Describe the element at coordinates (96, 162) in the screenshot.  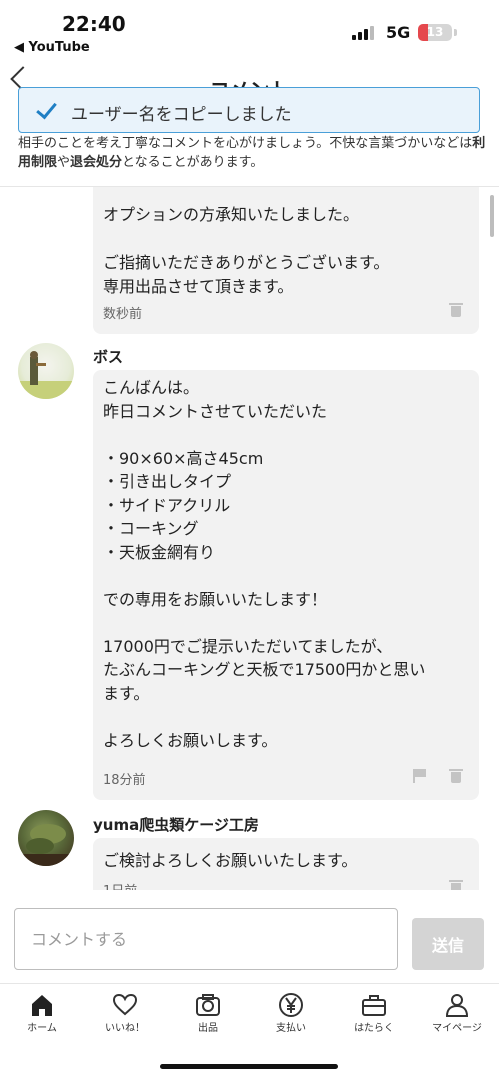
I see `notice-bold-2: 退会処分` at that location.